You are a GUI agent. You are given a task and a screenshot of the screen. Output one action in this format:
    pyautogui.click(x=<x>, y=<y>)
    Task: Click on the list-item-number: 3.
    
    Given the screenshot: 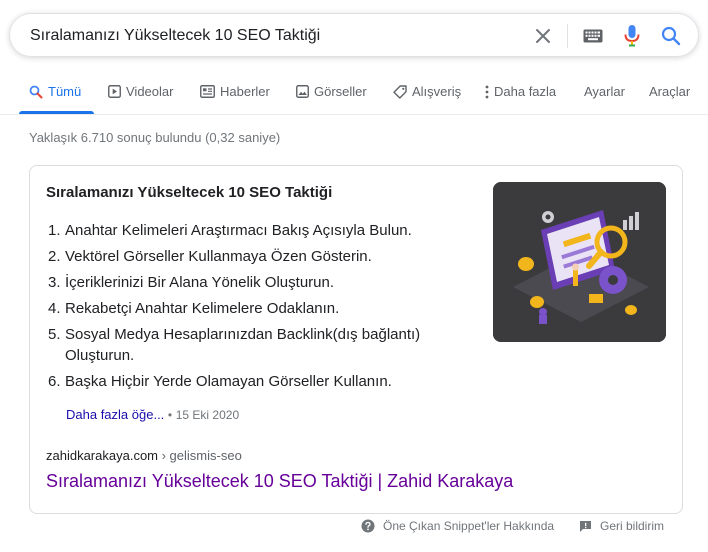 What is the action you would take?
    pyautogui.click(x=54, y=282)
    